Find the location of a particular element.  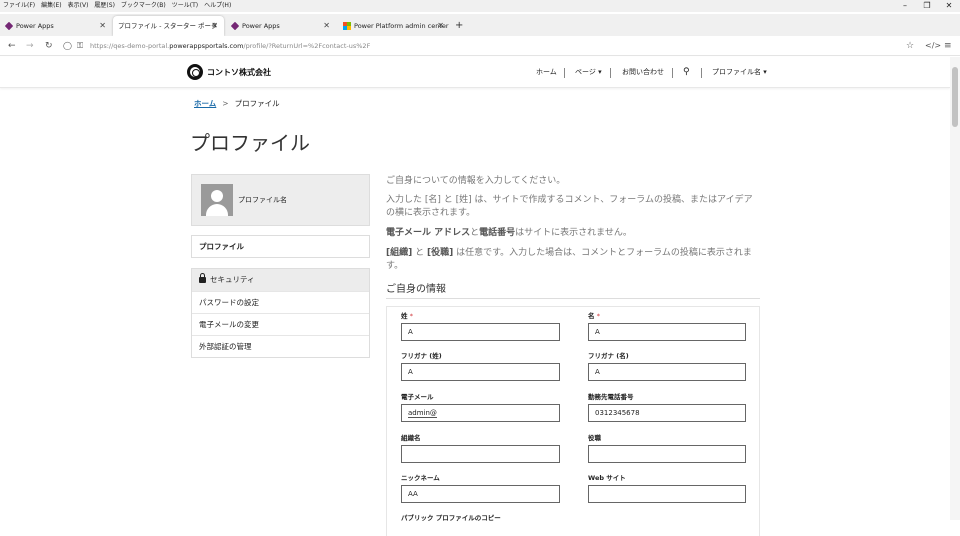

phone-label: 勤務先電話番号 is located at coordinates (611, 397).